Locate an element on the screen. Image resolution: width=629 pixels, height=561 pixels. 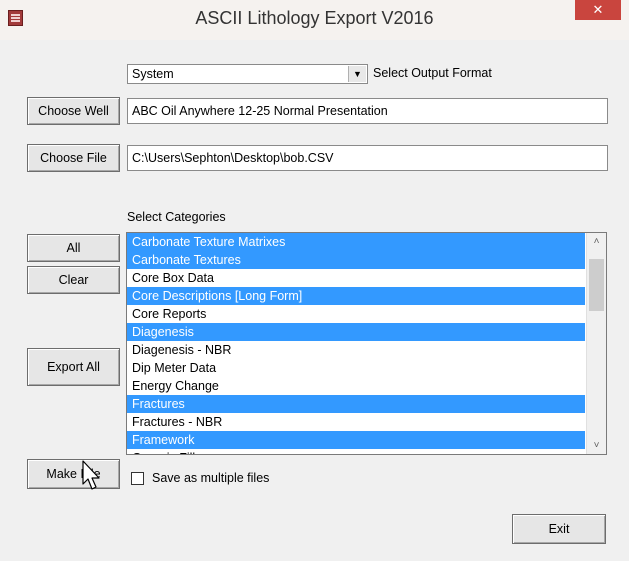
scroll-up-icon: ˄ is located at coordinates (596, 241).